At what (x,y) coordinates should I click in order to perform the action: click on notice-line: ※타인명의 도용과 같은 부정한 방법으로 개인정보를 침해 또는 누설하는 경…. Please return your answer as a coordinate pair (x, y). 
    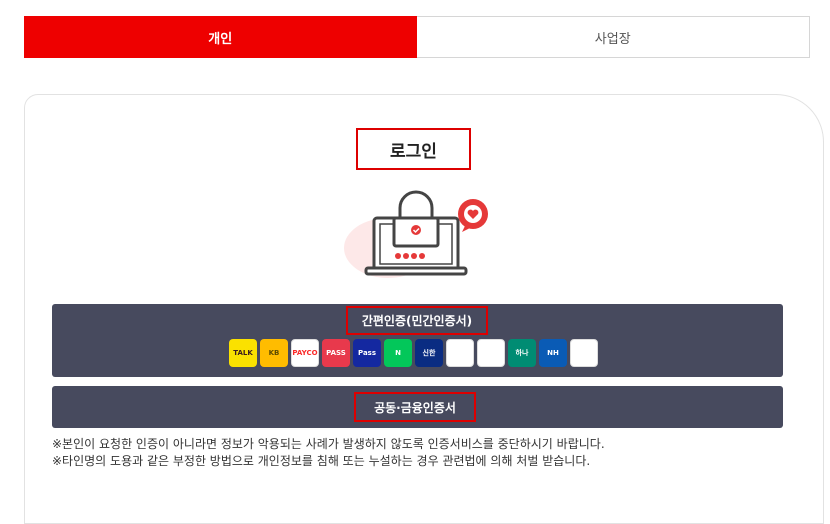
    Looking at the image, I should click on (321, 461).